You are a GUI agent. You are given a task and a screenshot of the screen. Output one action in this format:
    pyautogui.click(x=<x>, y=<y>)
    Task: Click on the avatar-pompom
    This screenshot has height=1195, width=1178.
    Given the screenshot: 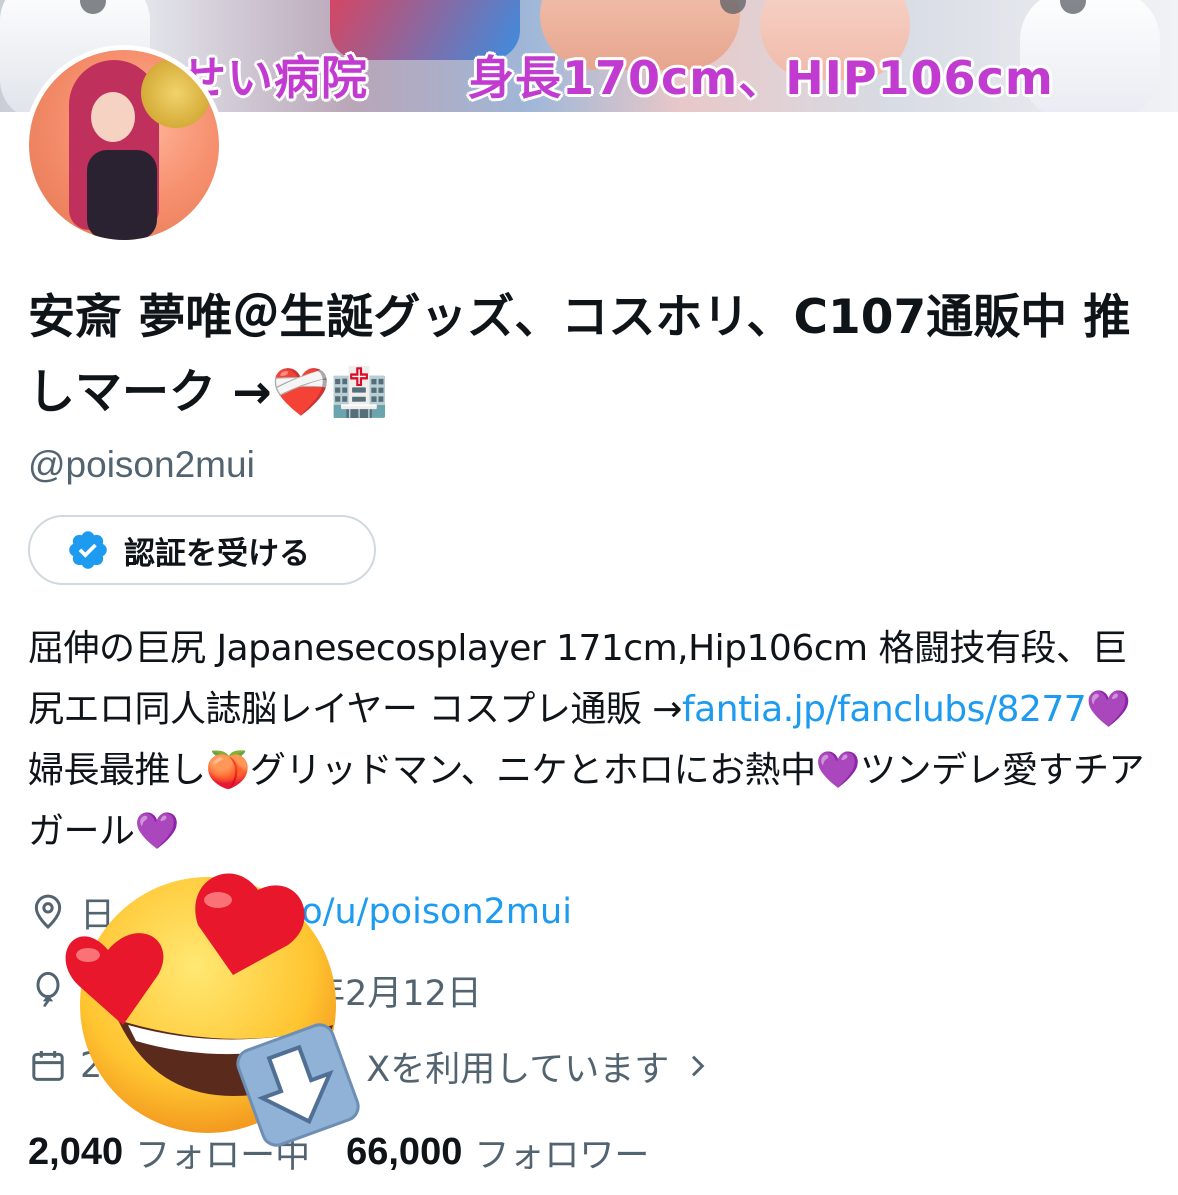 What is the action you would take?
    pyautogui.click(x=176, y=93)
    